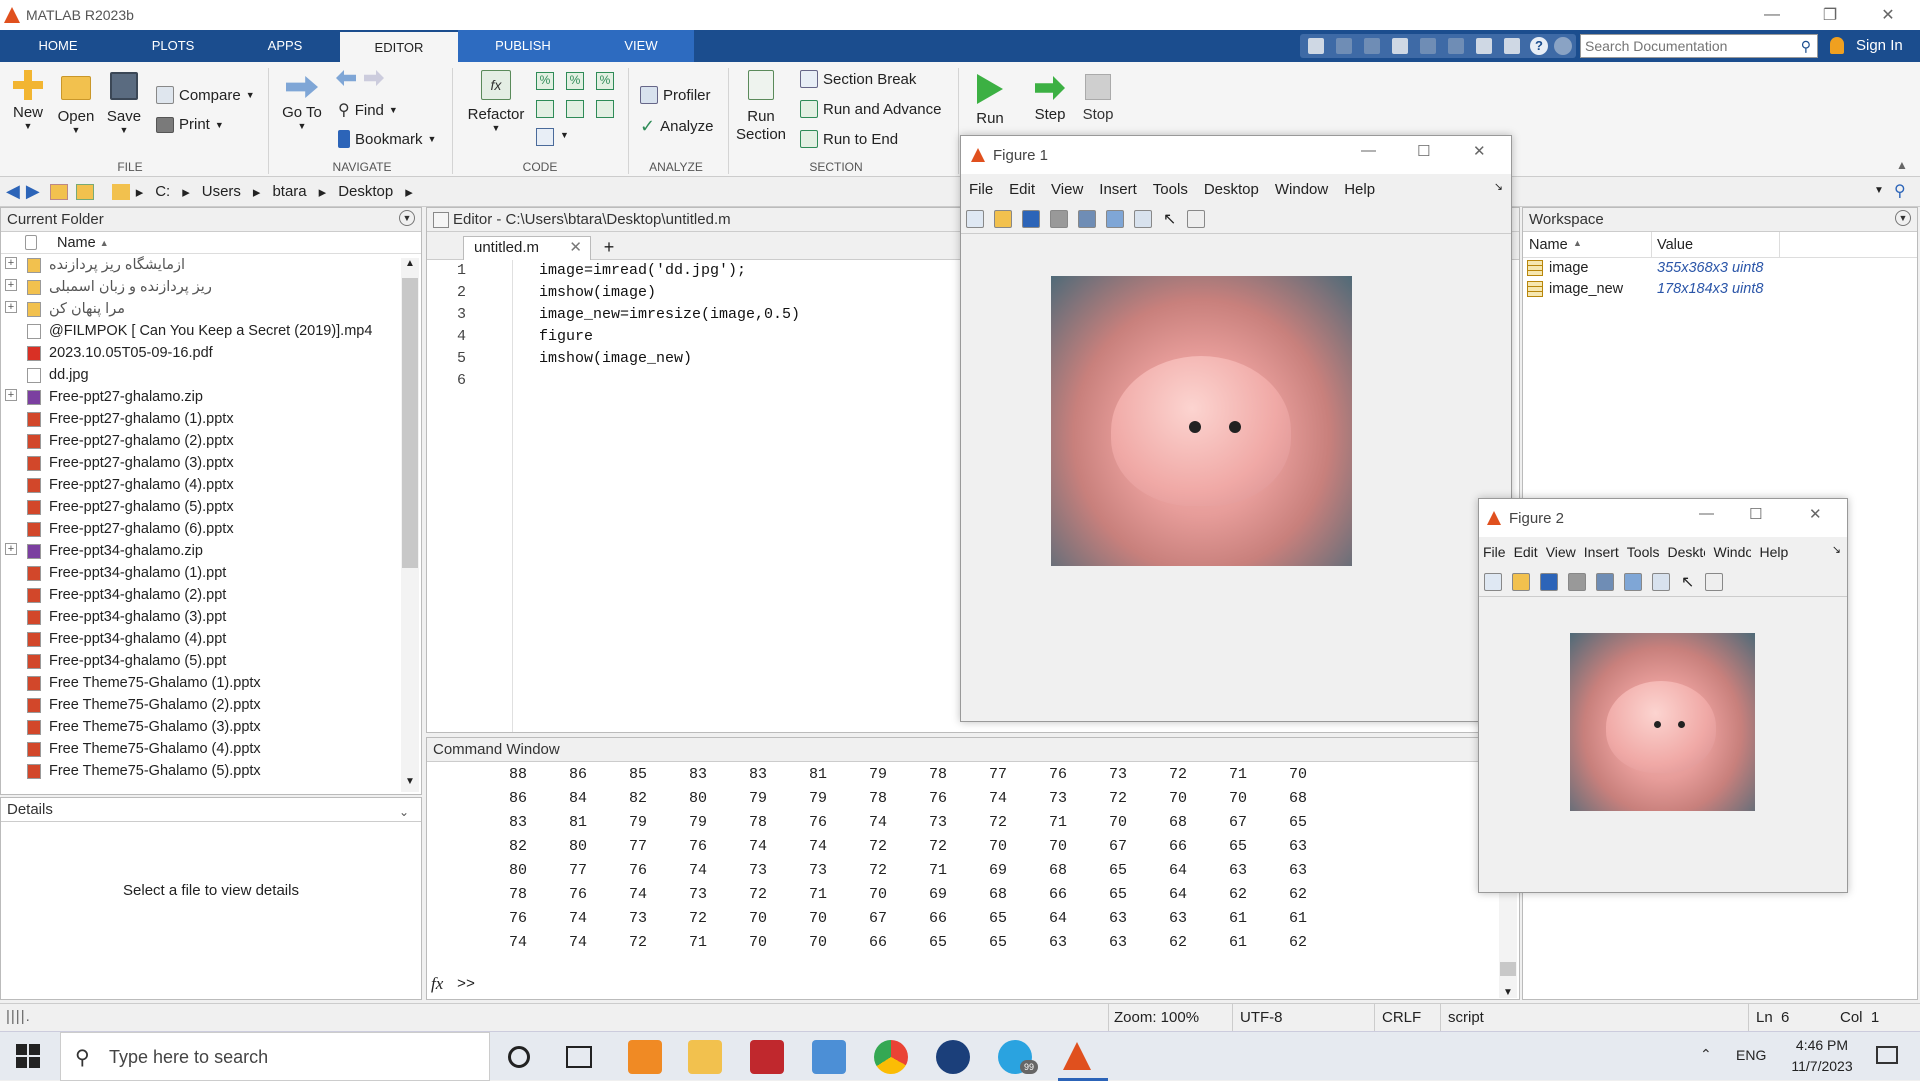  I want to click on workspace-actions-icon: ▼, so click(1903, 218).